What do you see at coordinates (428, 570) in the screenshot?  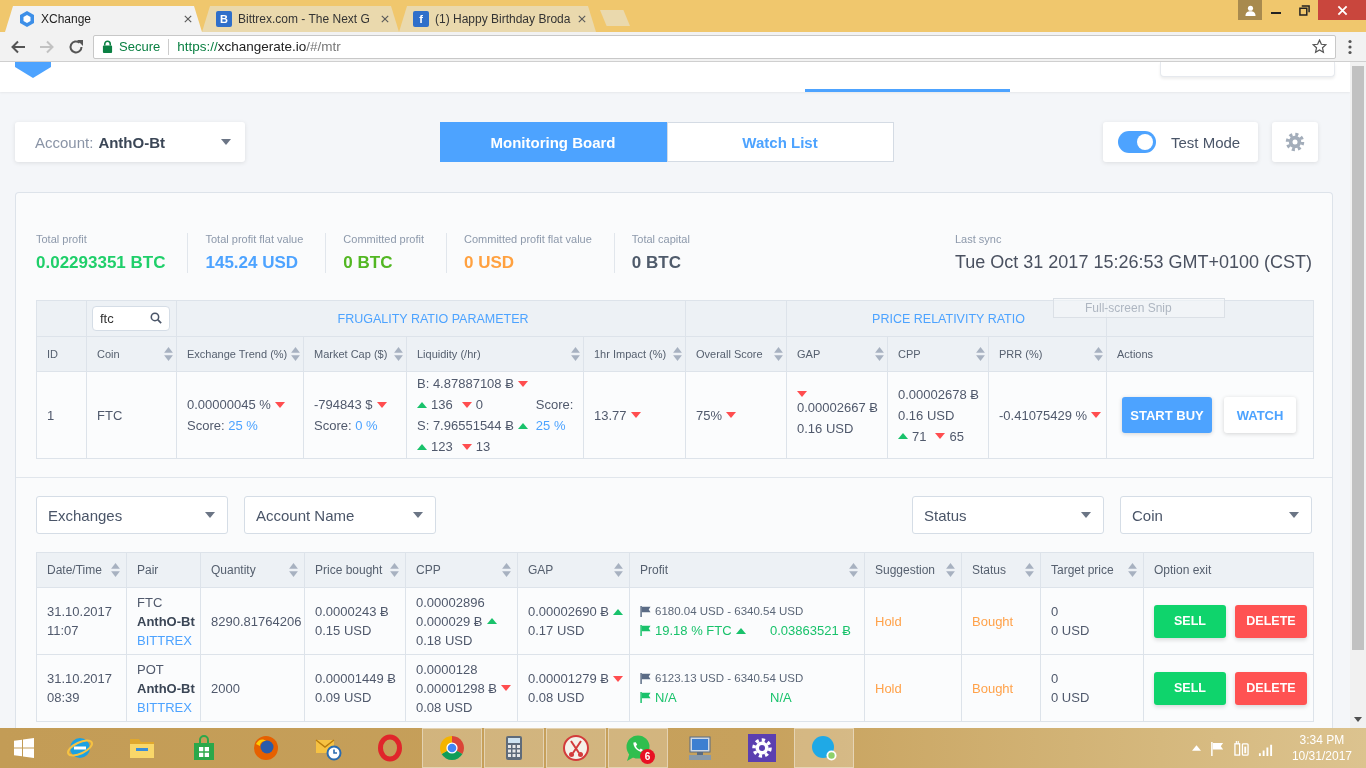 I see `column-header: CPP` at bounding box center [428, 570].